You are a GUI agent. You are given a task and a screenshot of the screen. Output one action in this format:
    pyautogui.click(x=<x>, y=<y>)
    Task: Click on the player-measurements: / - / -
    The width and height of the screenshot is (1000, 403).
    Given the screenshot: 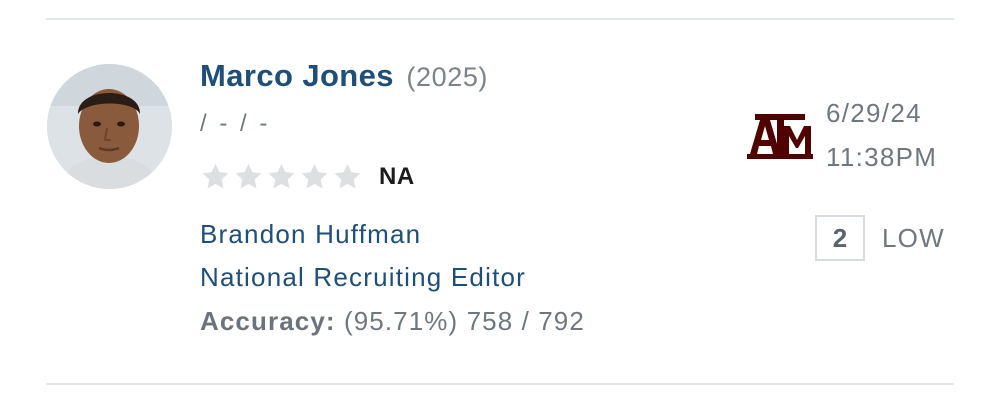 What is the action you would take?
    pyautogui.click(x=235, y=123)
    